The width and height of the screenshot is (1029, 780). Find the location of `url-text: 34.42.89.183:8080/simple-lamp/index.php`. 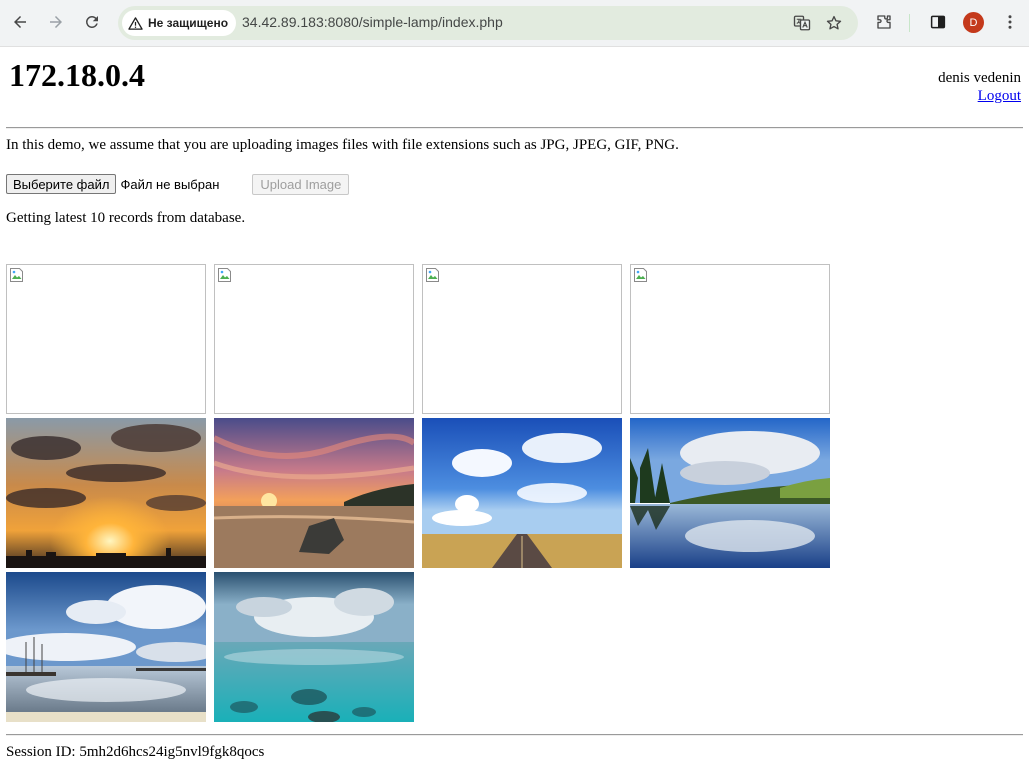

url-text: 34.42.89.183:8080/simple-lamp/index.php is located at coordinates (372, 22).